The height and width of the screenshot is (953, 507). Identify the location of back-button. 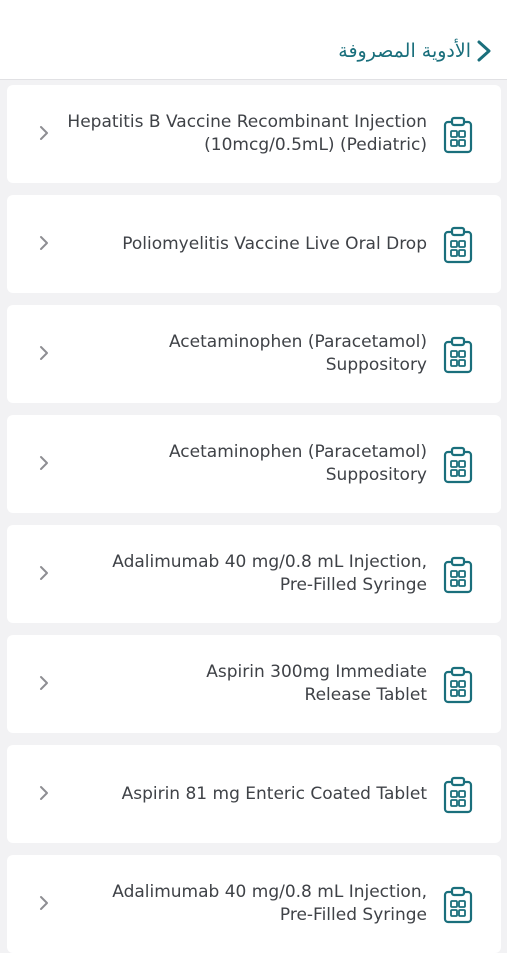
(484, 51).